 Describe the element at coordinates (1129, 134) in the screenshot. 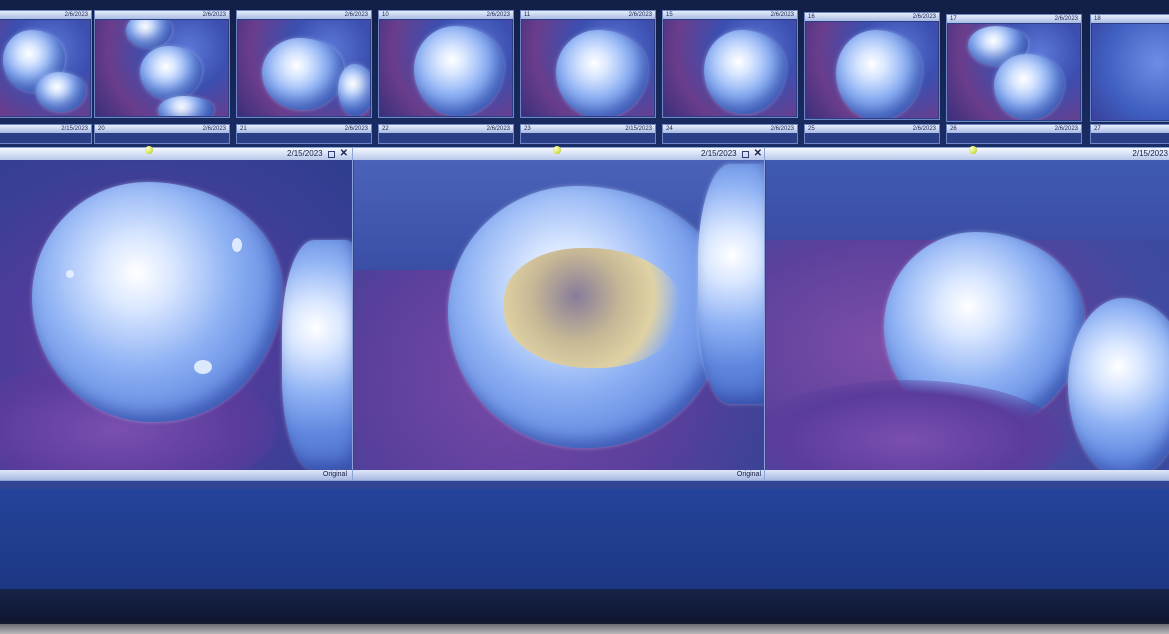

I see `thumbnail-18: 27` at that location.